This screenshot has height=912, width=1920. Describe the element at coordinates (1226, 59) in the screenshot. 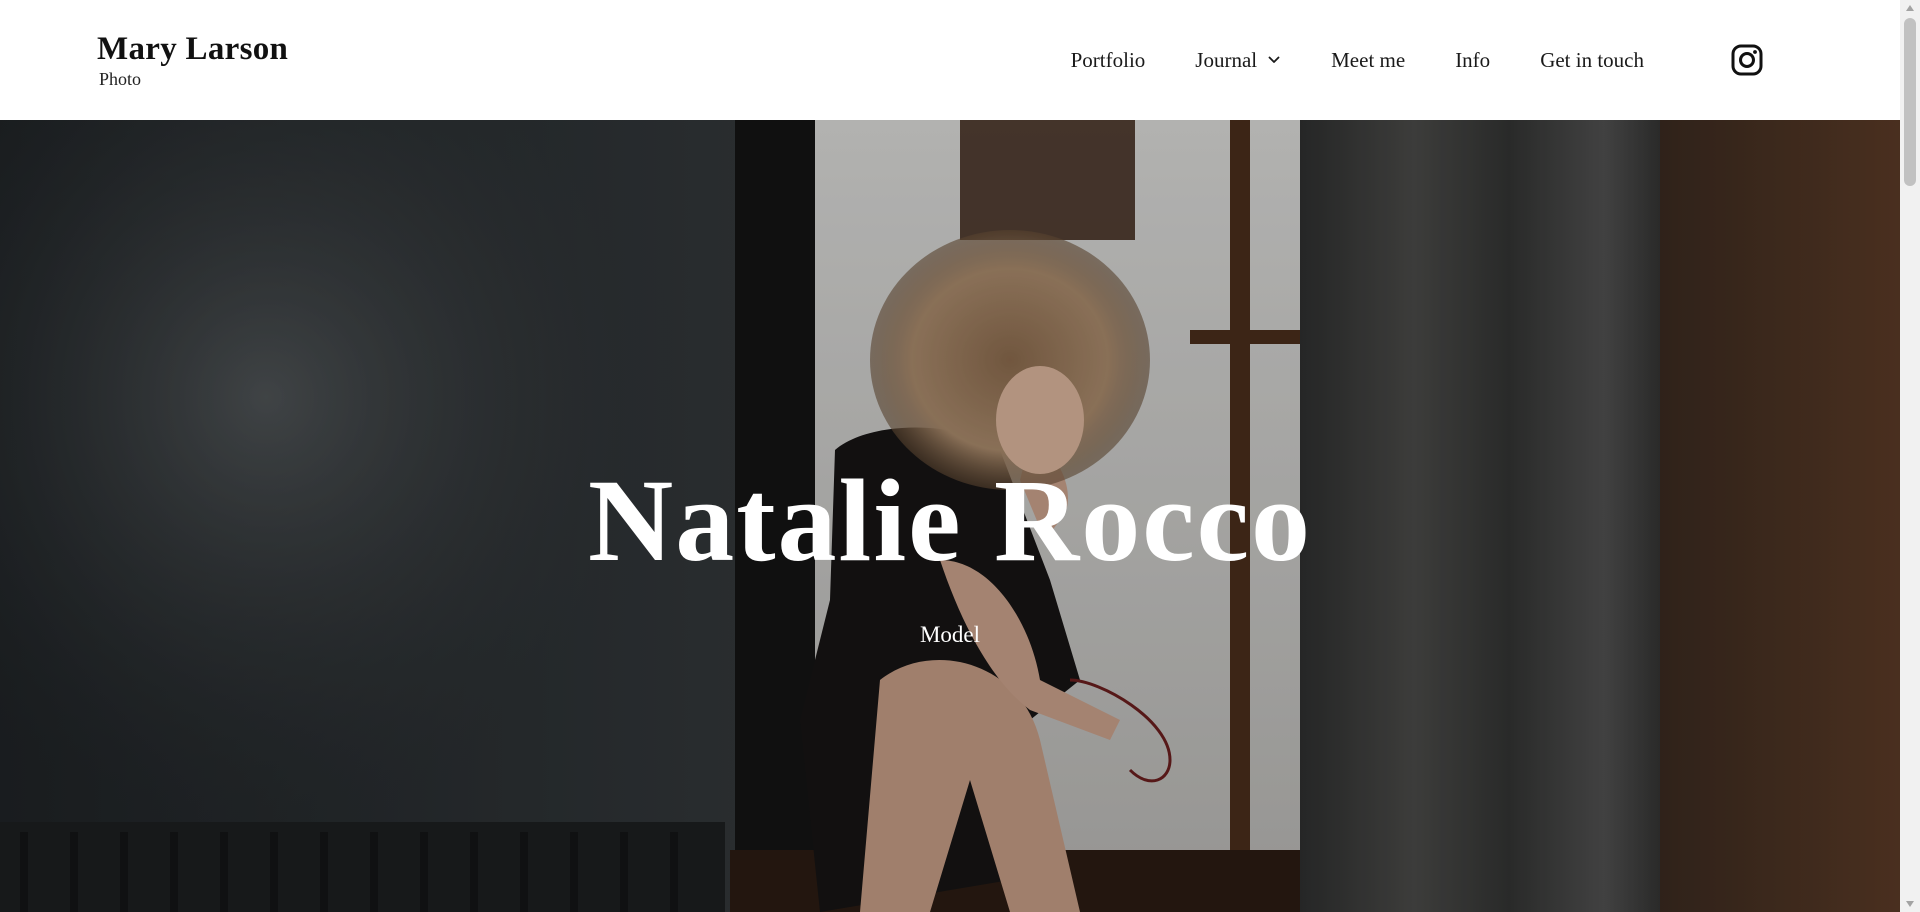

I see `nav-item-journal-label: Journal` at that location.